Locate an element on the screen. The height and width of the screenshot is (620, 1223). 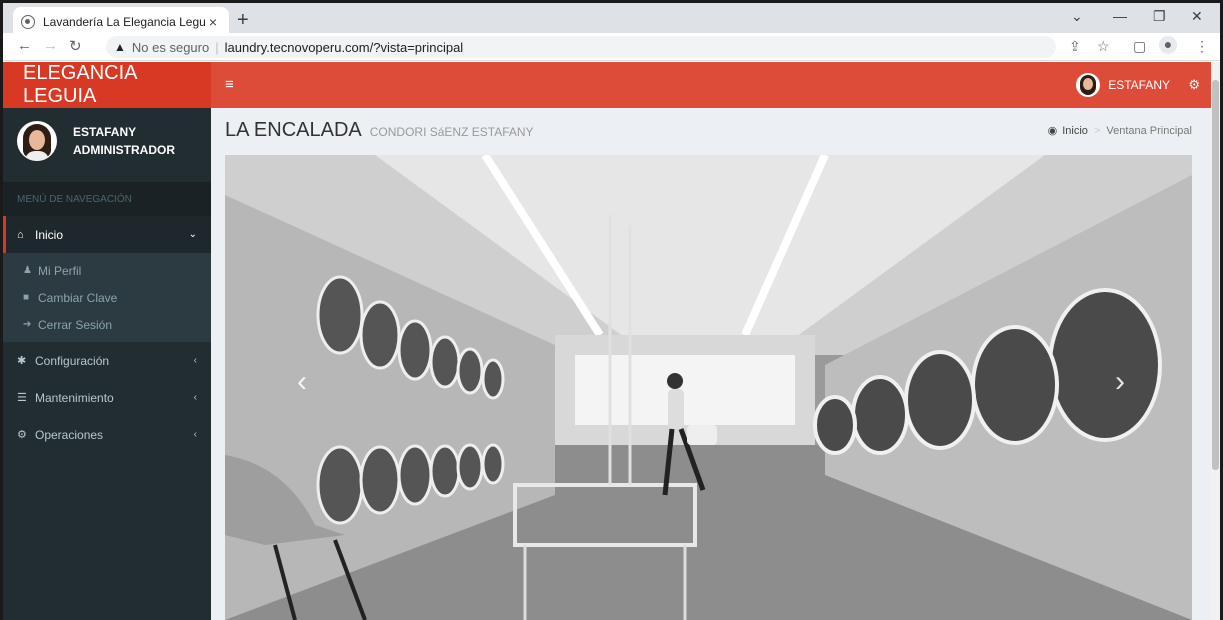
page-subtitle: CONDORI SáENZ ESTAFANY is located at coordinates (451, 132).